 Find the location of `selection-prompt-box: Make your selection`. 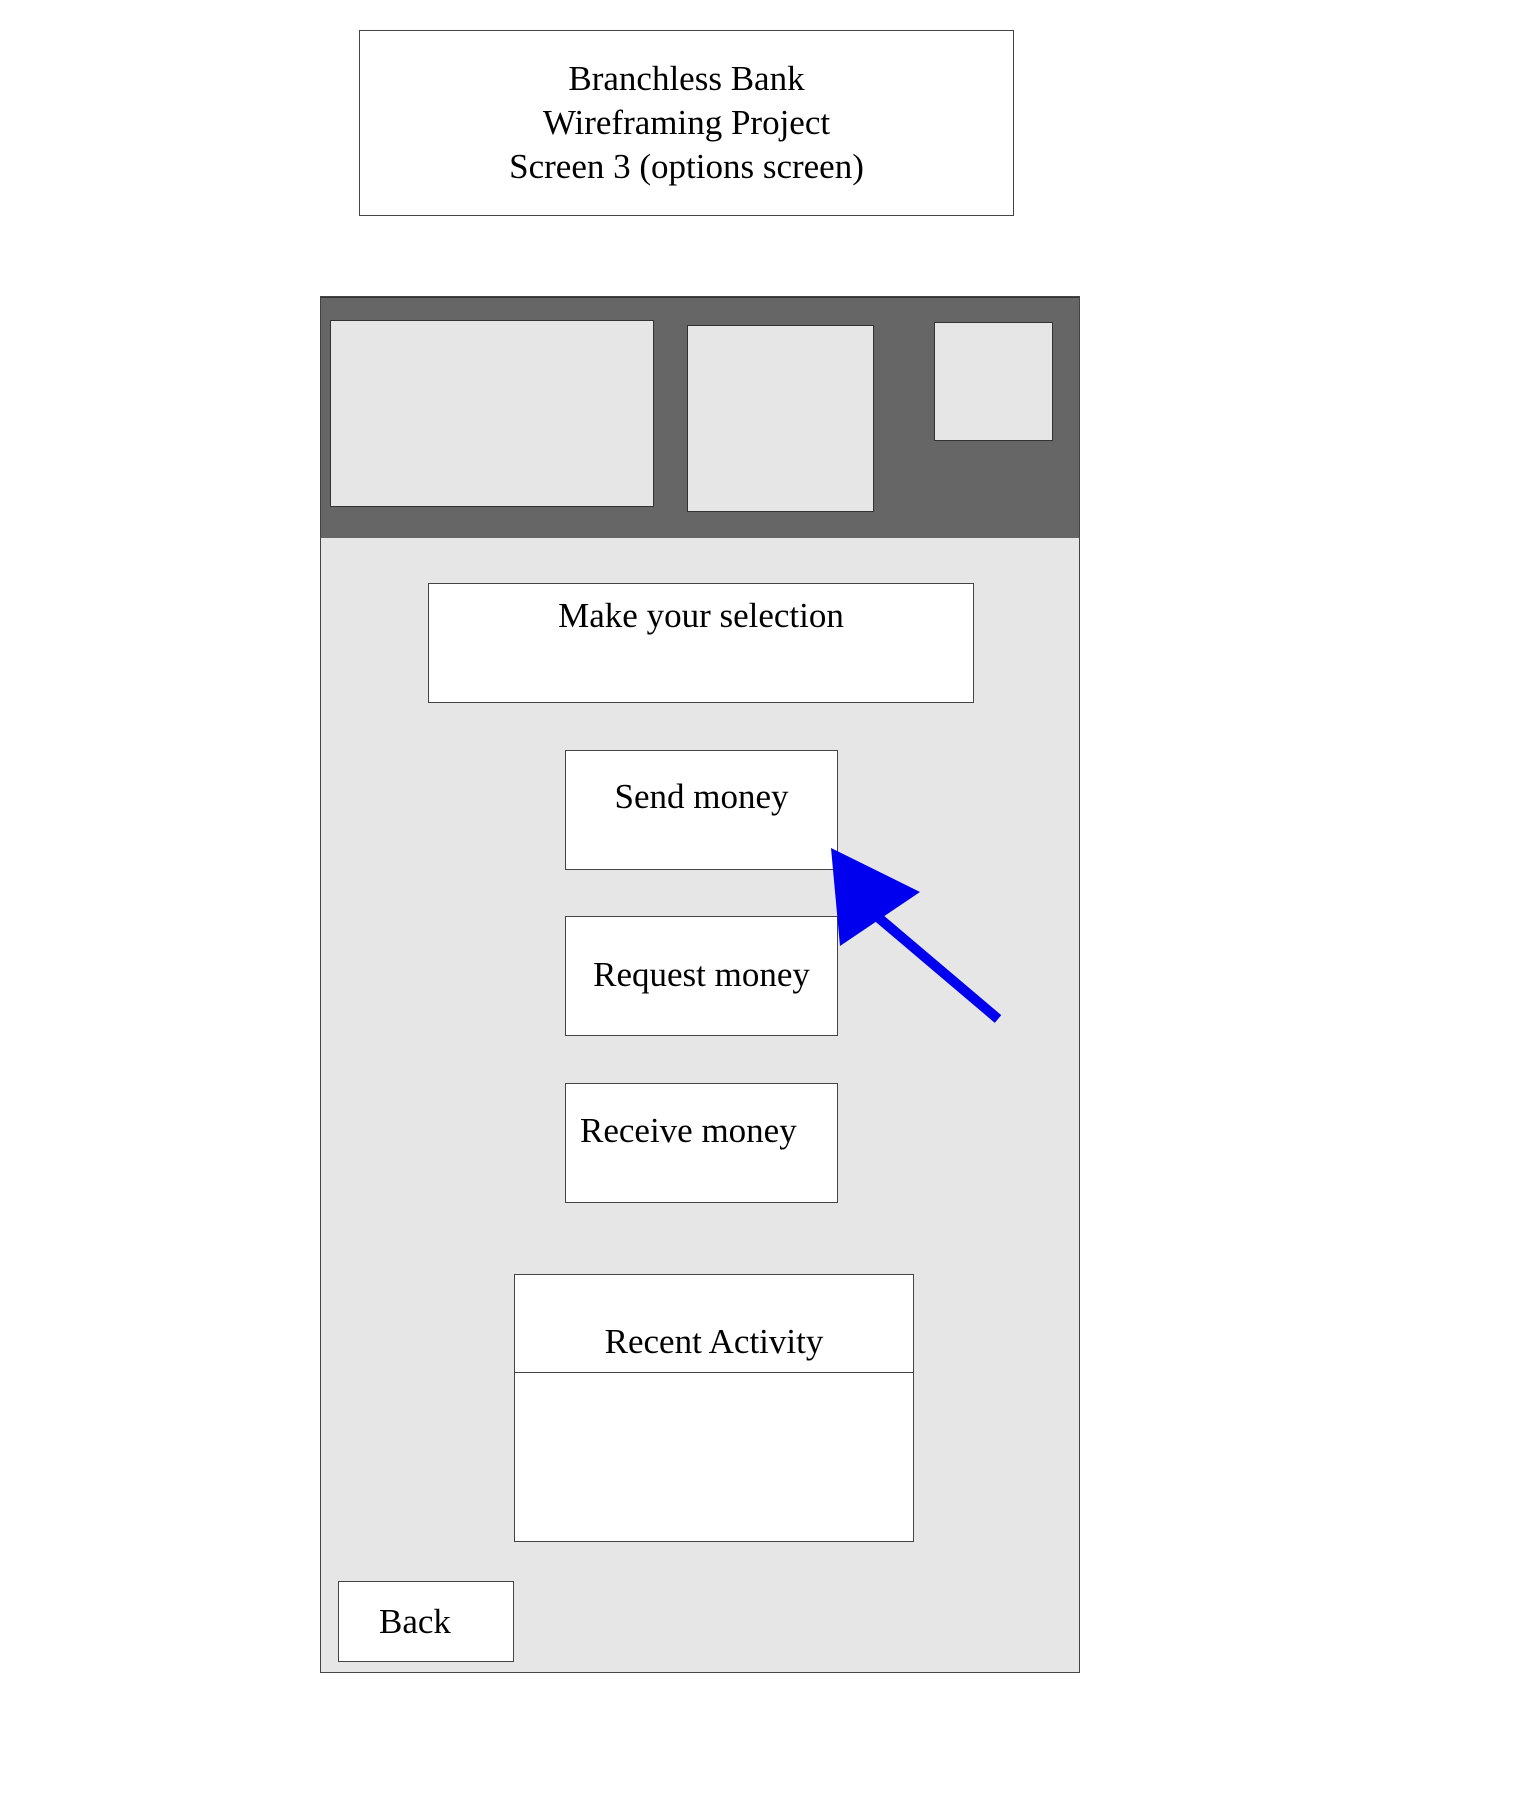

selection-prompt-box: Make your selection is located at coordinates (701, 643).